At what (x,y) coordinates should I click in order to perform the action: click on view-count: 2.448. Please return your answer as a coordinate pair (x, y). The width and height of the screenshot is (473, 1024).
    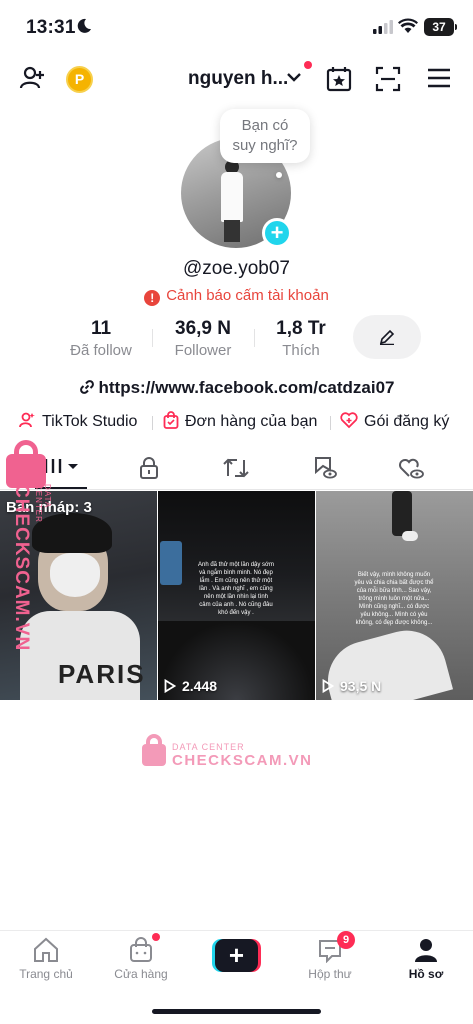
    Looking at the image, I should click on (190, 686).